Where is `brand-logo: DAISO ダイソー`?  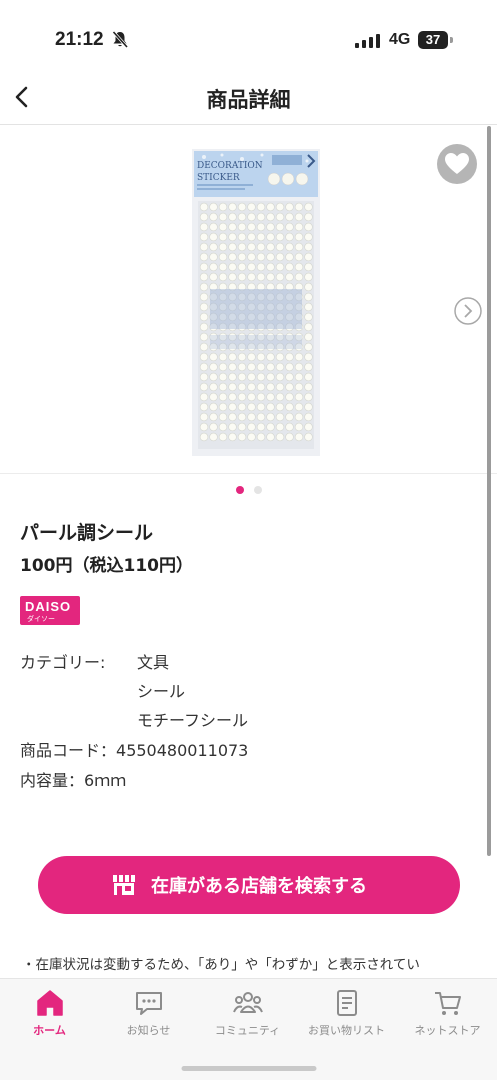
brand-logo: DAISO ダイソー is located at coordinates (50, 610).